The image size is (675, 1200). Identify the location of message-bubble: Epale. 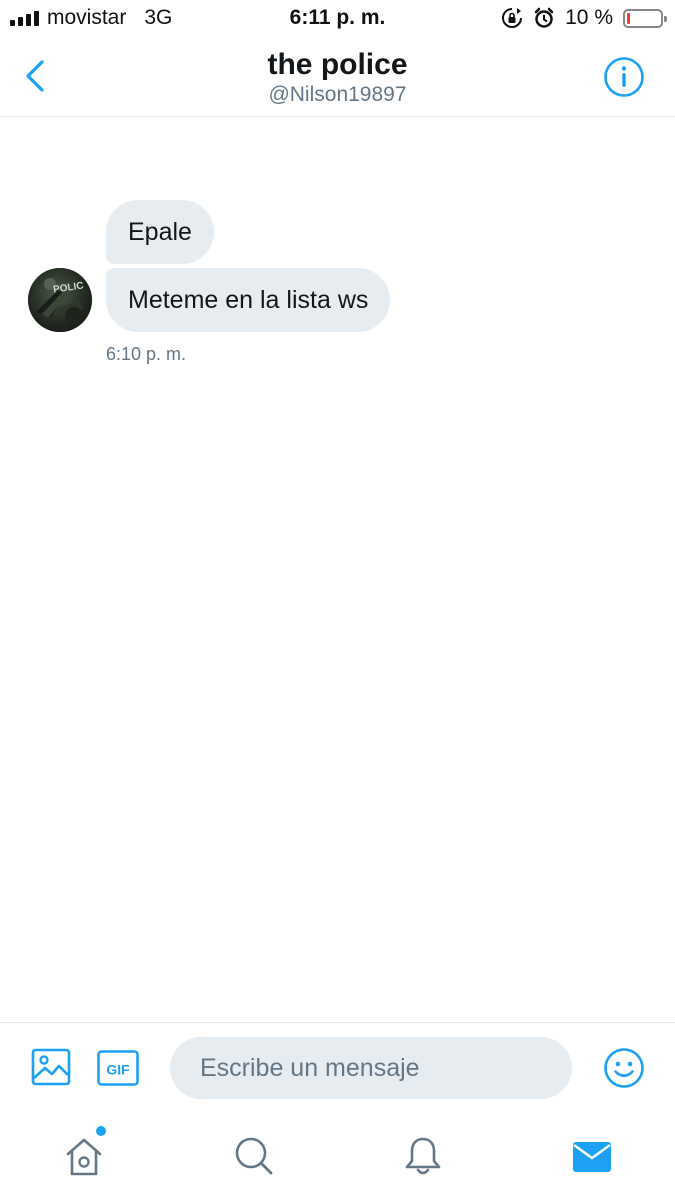
(160, 232).